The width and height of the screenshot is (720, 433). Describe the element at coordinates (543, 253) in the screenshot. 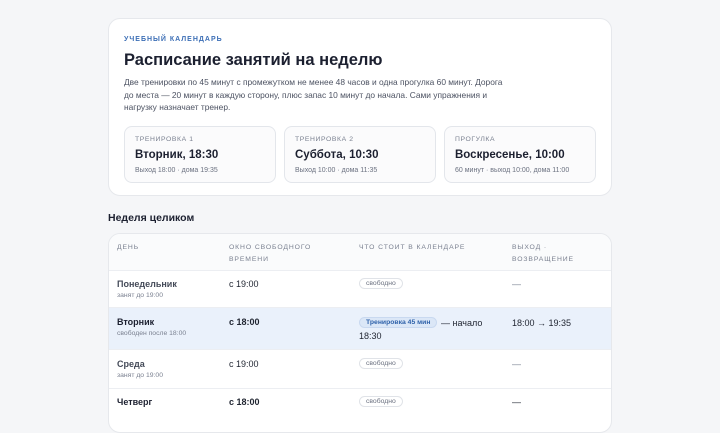

I see `column-header-return: ВЫХОД · ВОЗВРАЩЕНИЕ` at that location.